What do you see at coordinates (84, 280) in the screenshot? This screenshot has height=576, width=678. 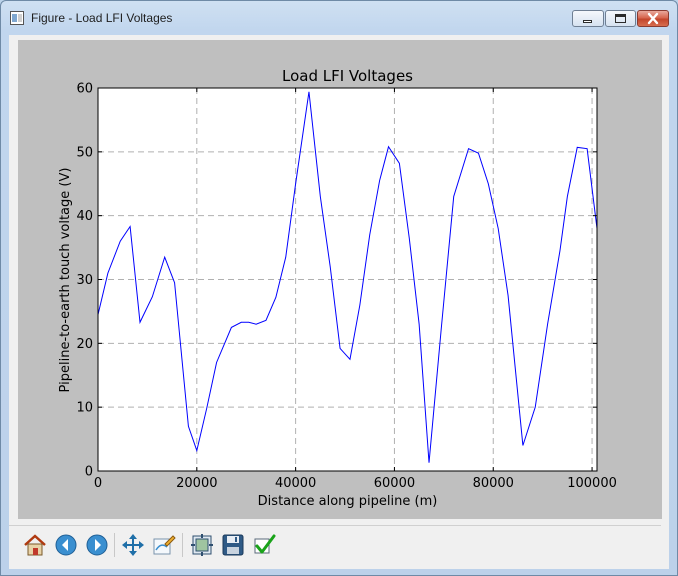 I see `y-tick-label: 30` at bounding box center [84, 280].